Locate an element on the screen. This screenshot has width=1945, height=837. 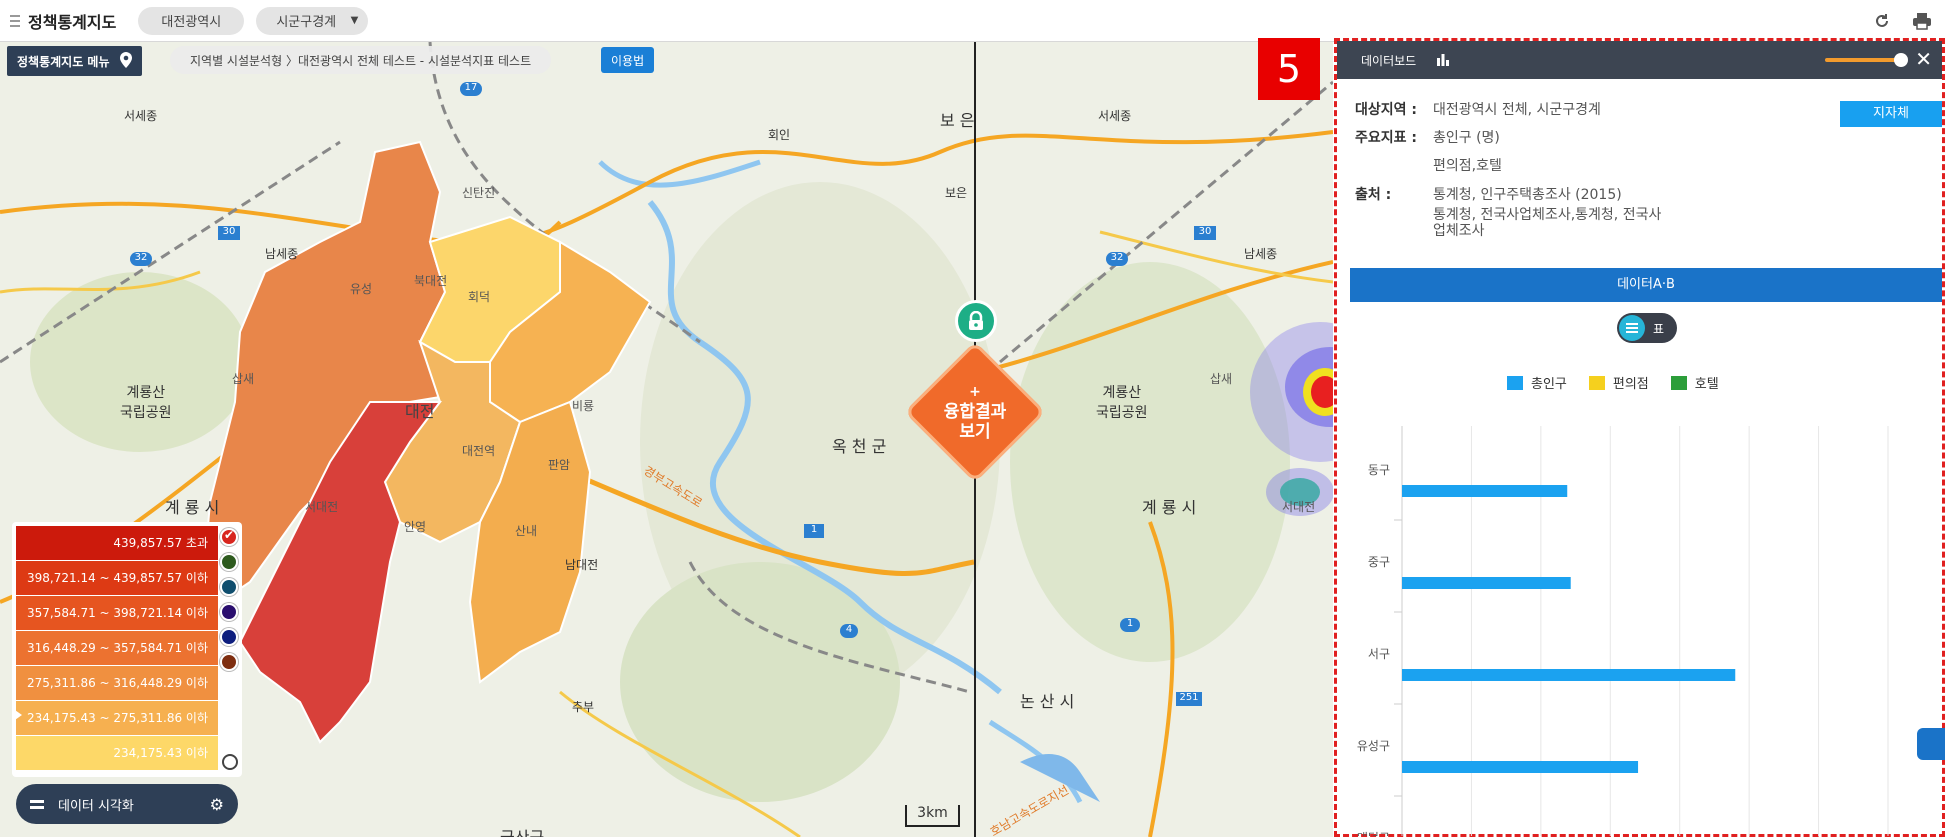
chart-legend: 총인구 편의점 호텔 is located at coordinates (1613, 382).